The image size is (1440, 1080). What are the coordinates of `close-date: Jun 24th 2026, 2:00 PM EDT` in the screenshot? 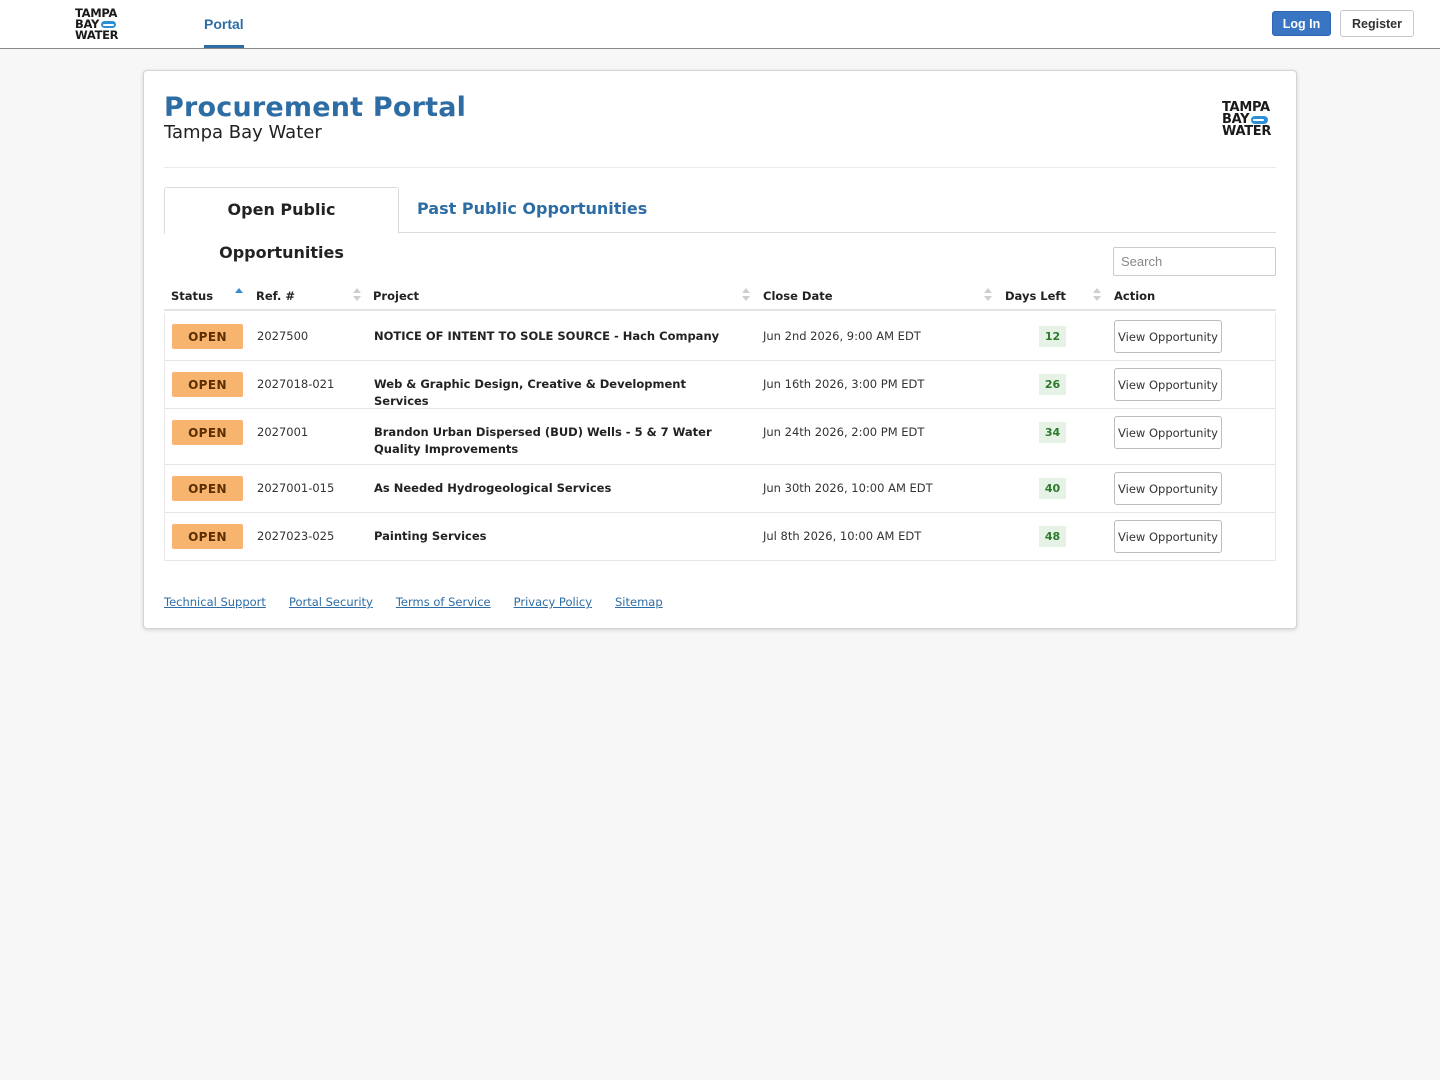 It's located at (844, 432).